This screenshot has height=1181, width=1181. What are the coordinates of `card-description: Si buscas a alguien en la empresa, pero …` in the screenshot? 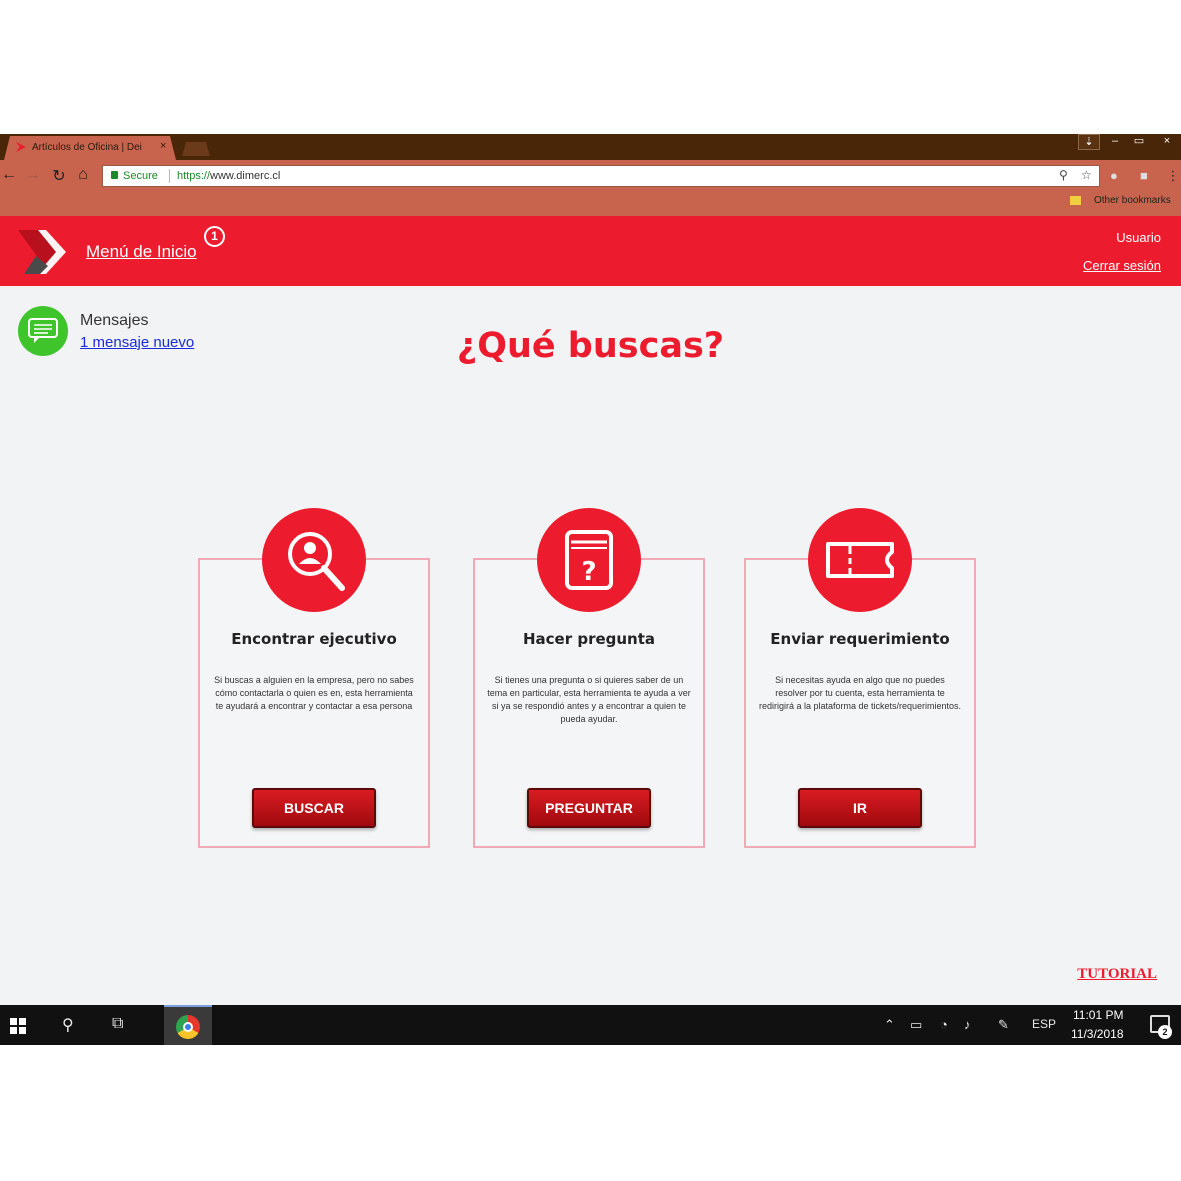 It's located at (314, 693).